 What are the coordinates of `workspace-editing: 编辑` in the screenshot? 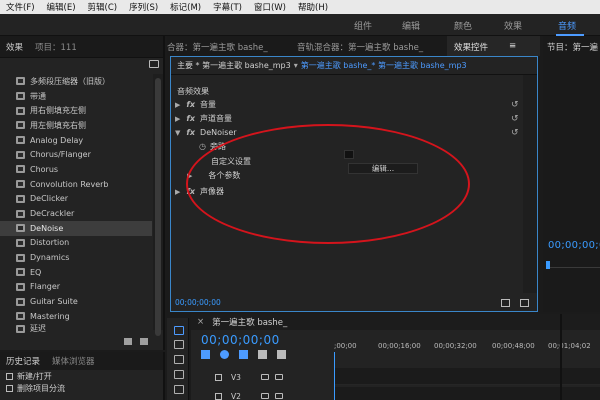 It's located at (411, 25).